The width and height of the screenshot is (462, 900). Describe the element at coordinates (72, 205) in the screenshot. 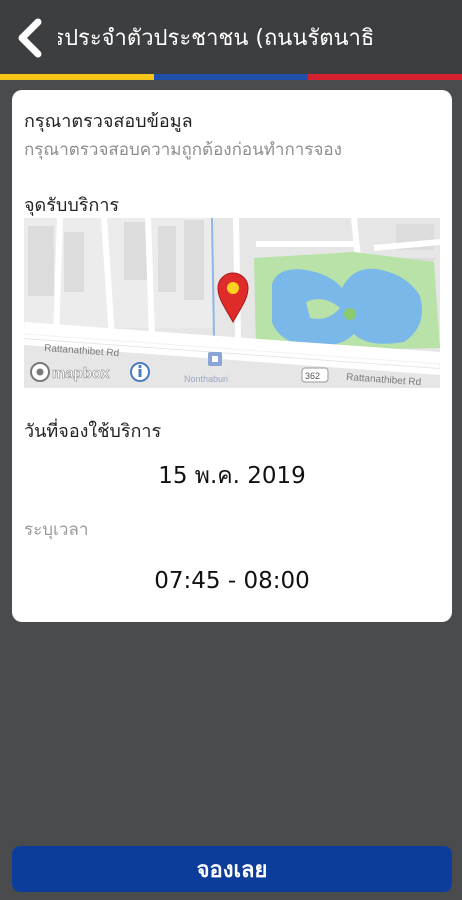

I see `service-point-label: จุดรับบริการ` at that location.